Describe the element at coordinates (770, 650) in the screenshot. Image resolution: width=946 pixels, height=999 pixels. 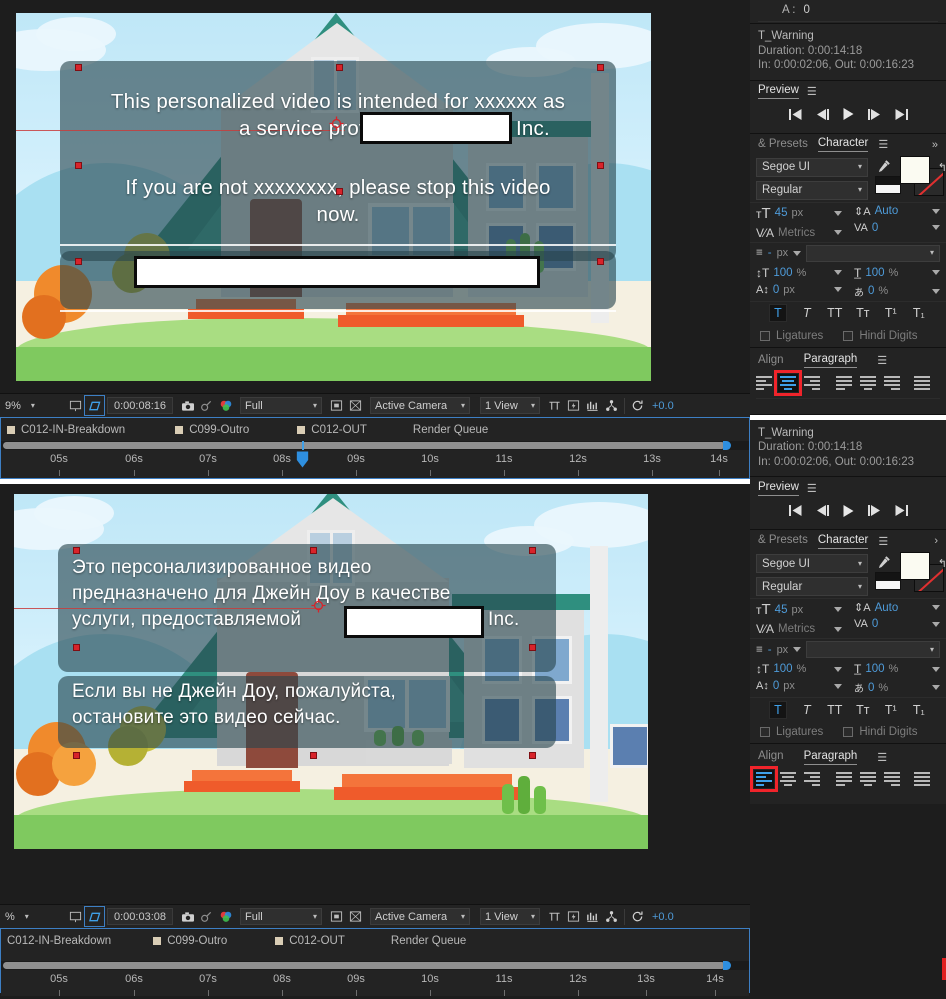
I see `stroke-width-value: -` at that location.